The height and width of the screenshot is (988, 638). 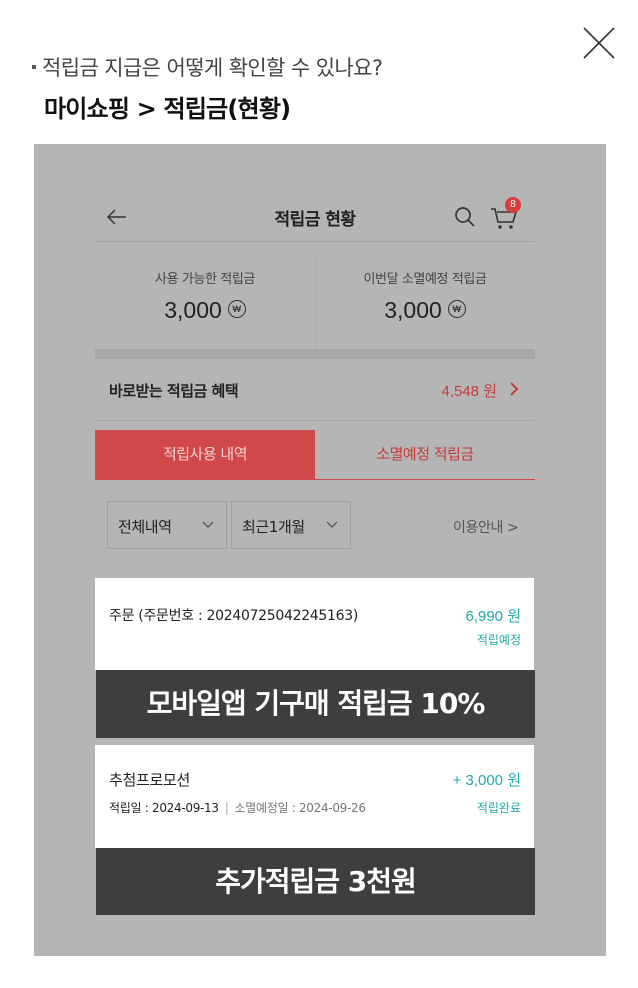 I want to click on expiring-balance-label: 이번달 소멸예정 적립금, so click(x=425, y=279).